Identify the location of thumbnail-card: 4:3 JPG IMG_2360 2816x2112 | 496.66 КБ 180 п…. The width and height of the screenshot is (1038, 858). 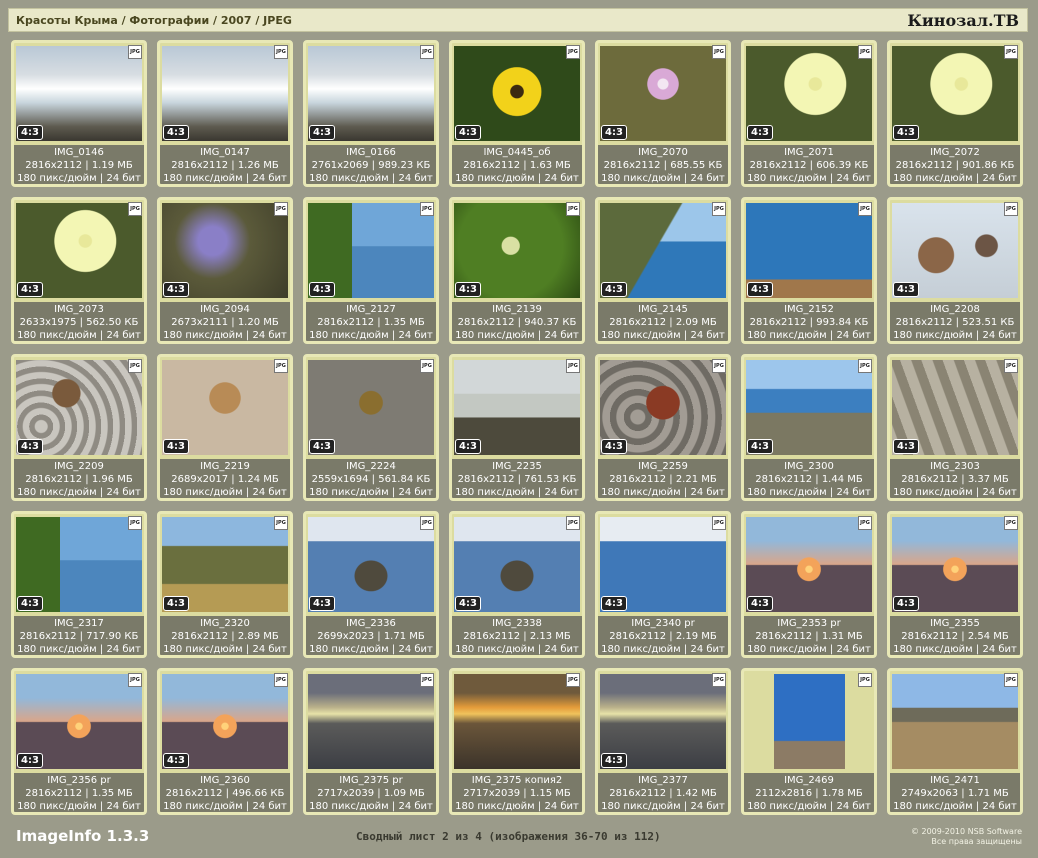
(225, 741).